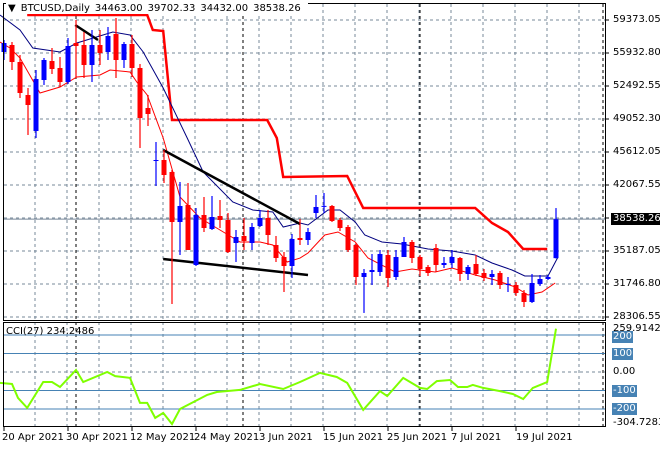 This screenshot has width=660, height=450. I want to click on date-tick: 12 May 2021, so click(163, 437).